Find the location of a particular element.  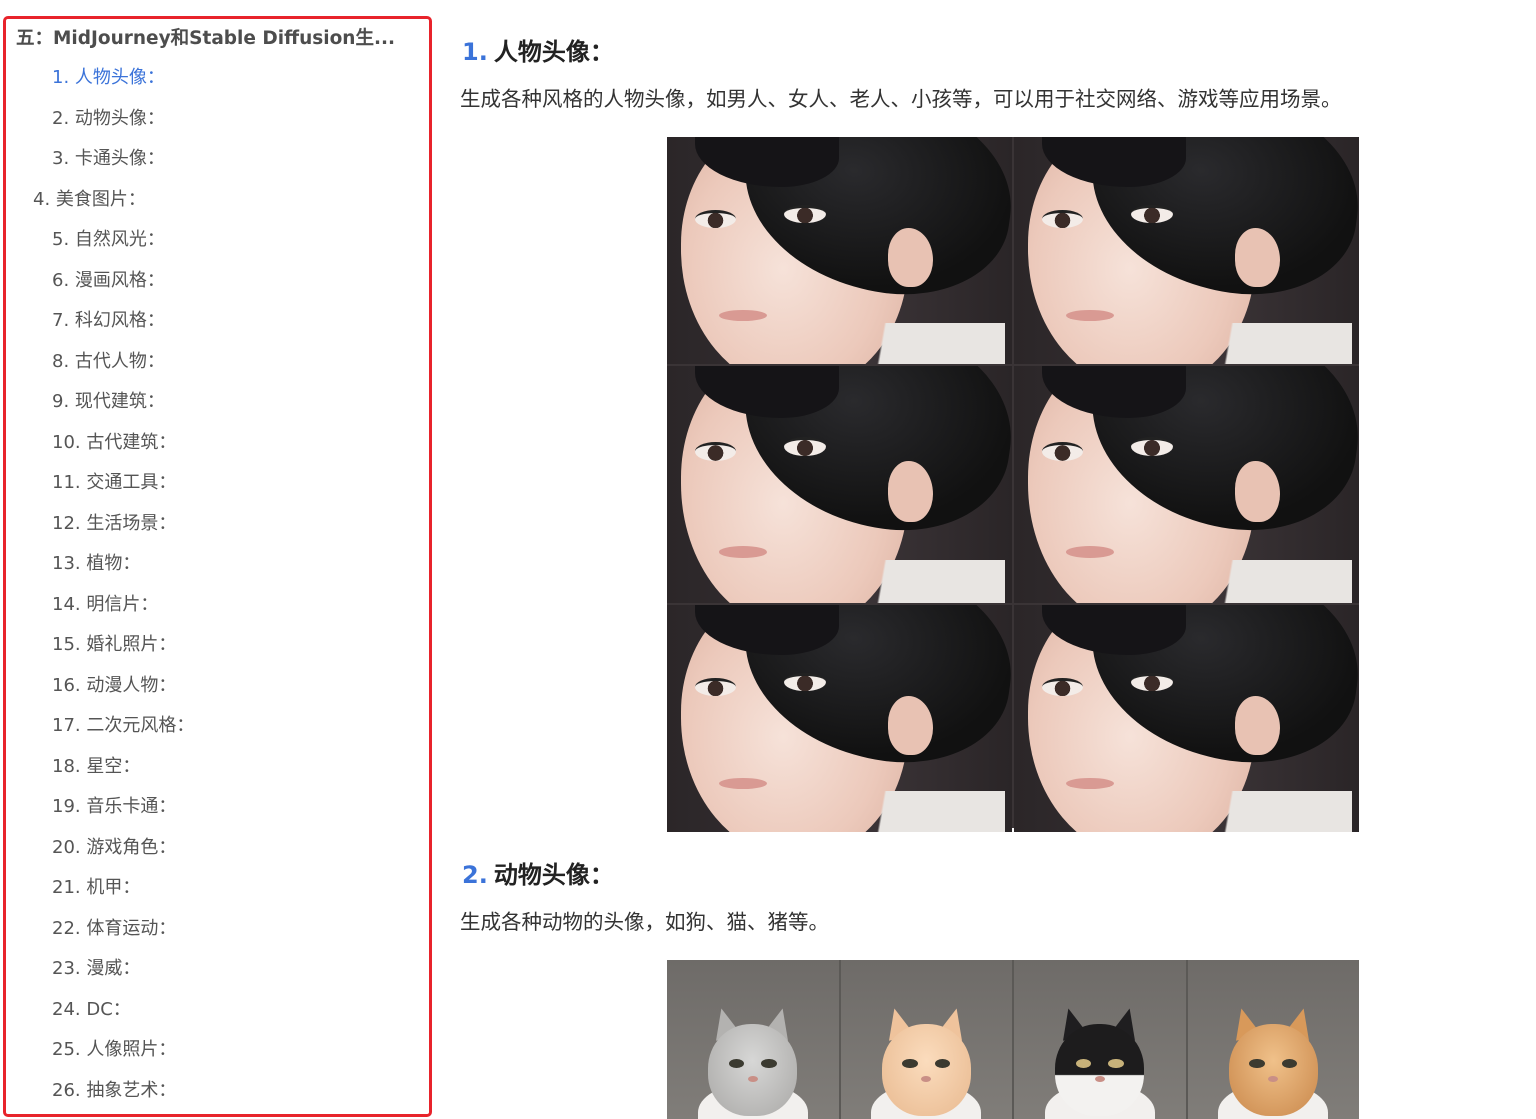

section-title: 人物头像： is located at coordinates (553, 52).